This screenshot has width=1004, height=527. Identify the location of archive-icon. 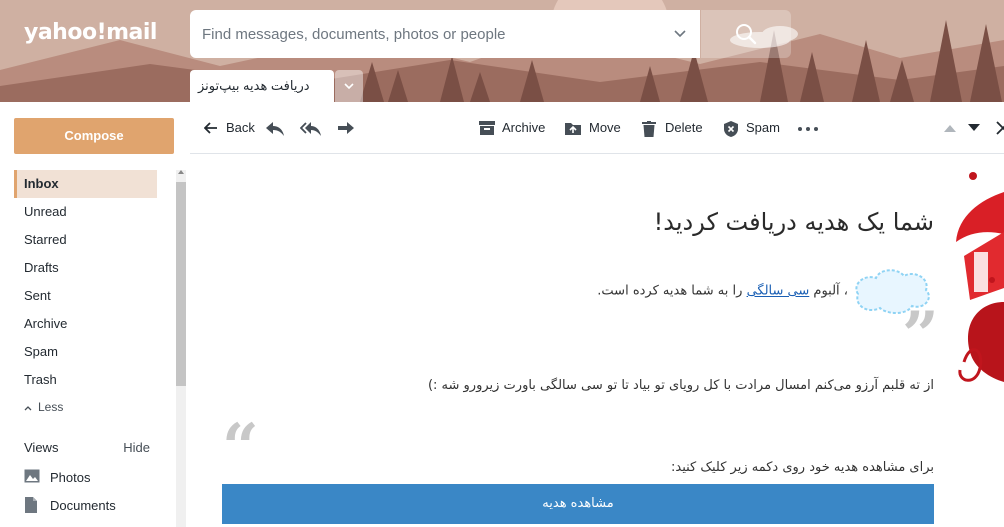
(487, 128).